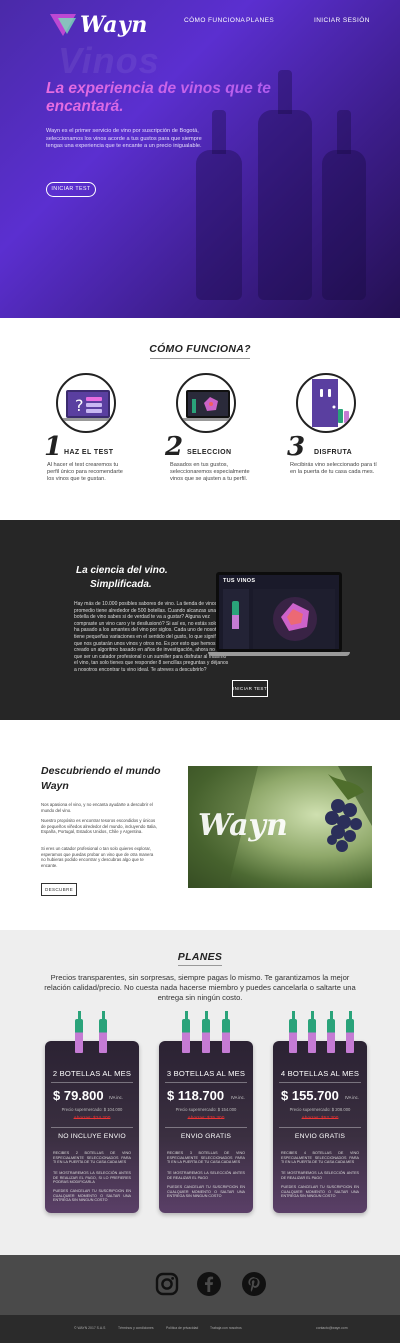 The width and height of the screenshot is (400, 1343). I want to click on door-wine-icon, so click(330, 403).